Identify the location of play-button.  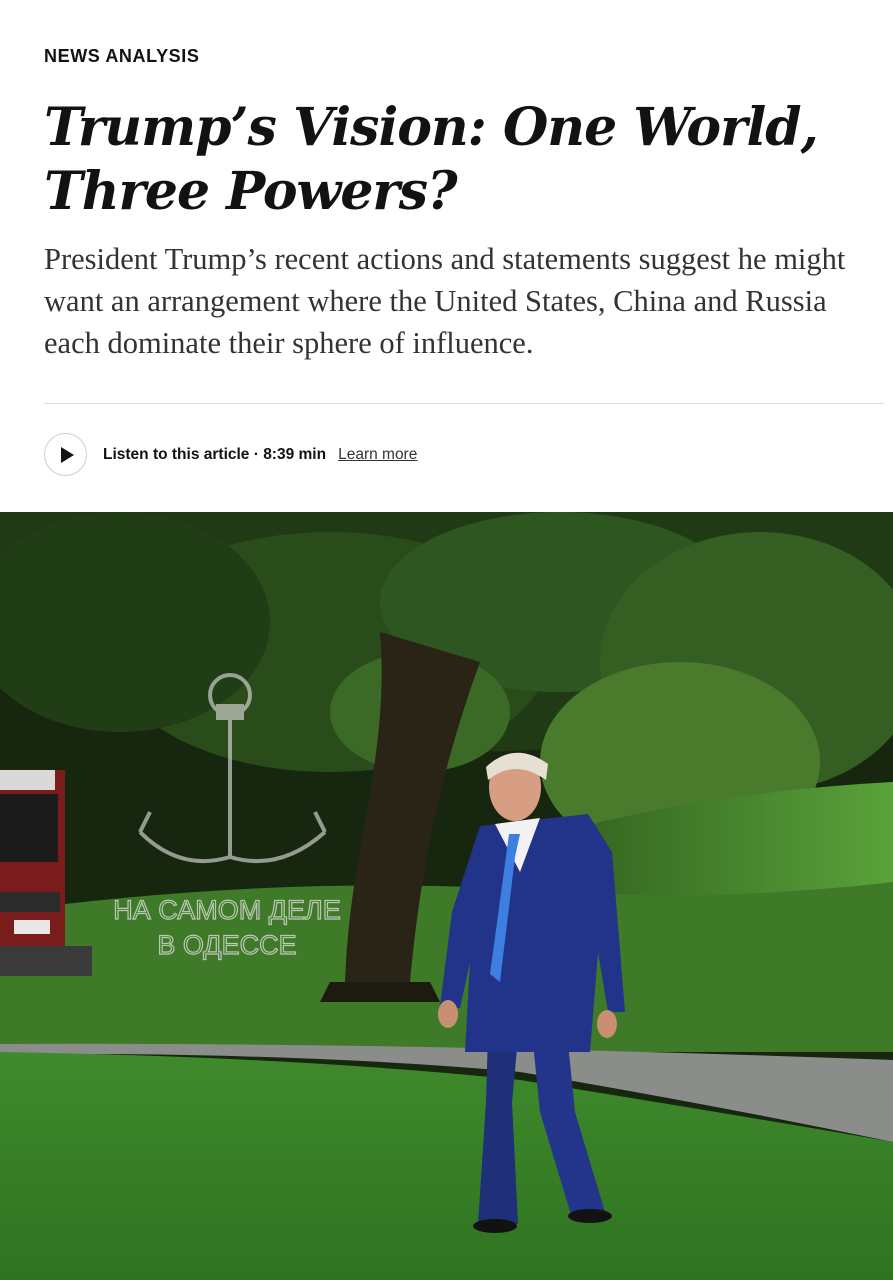
(65, 454).